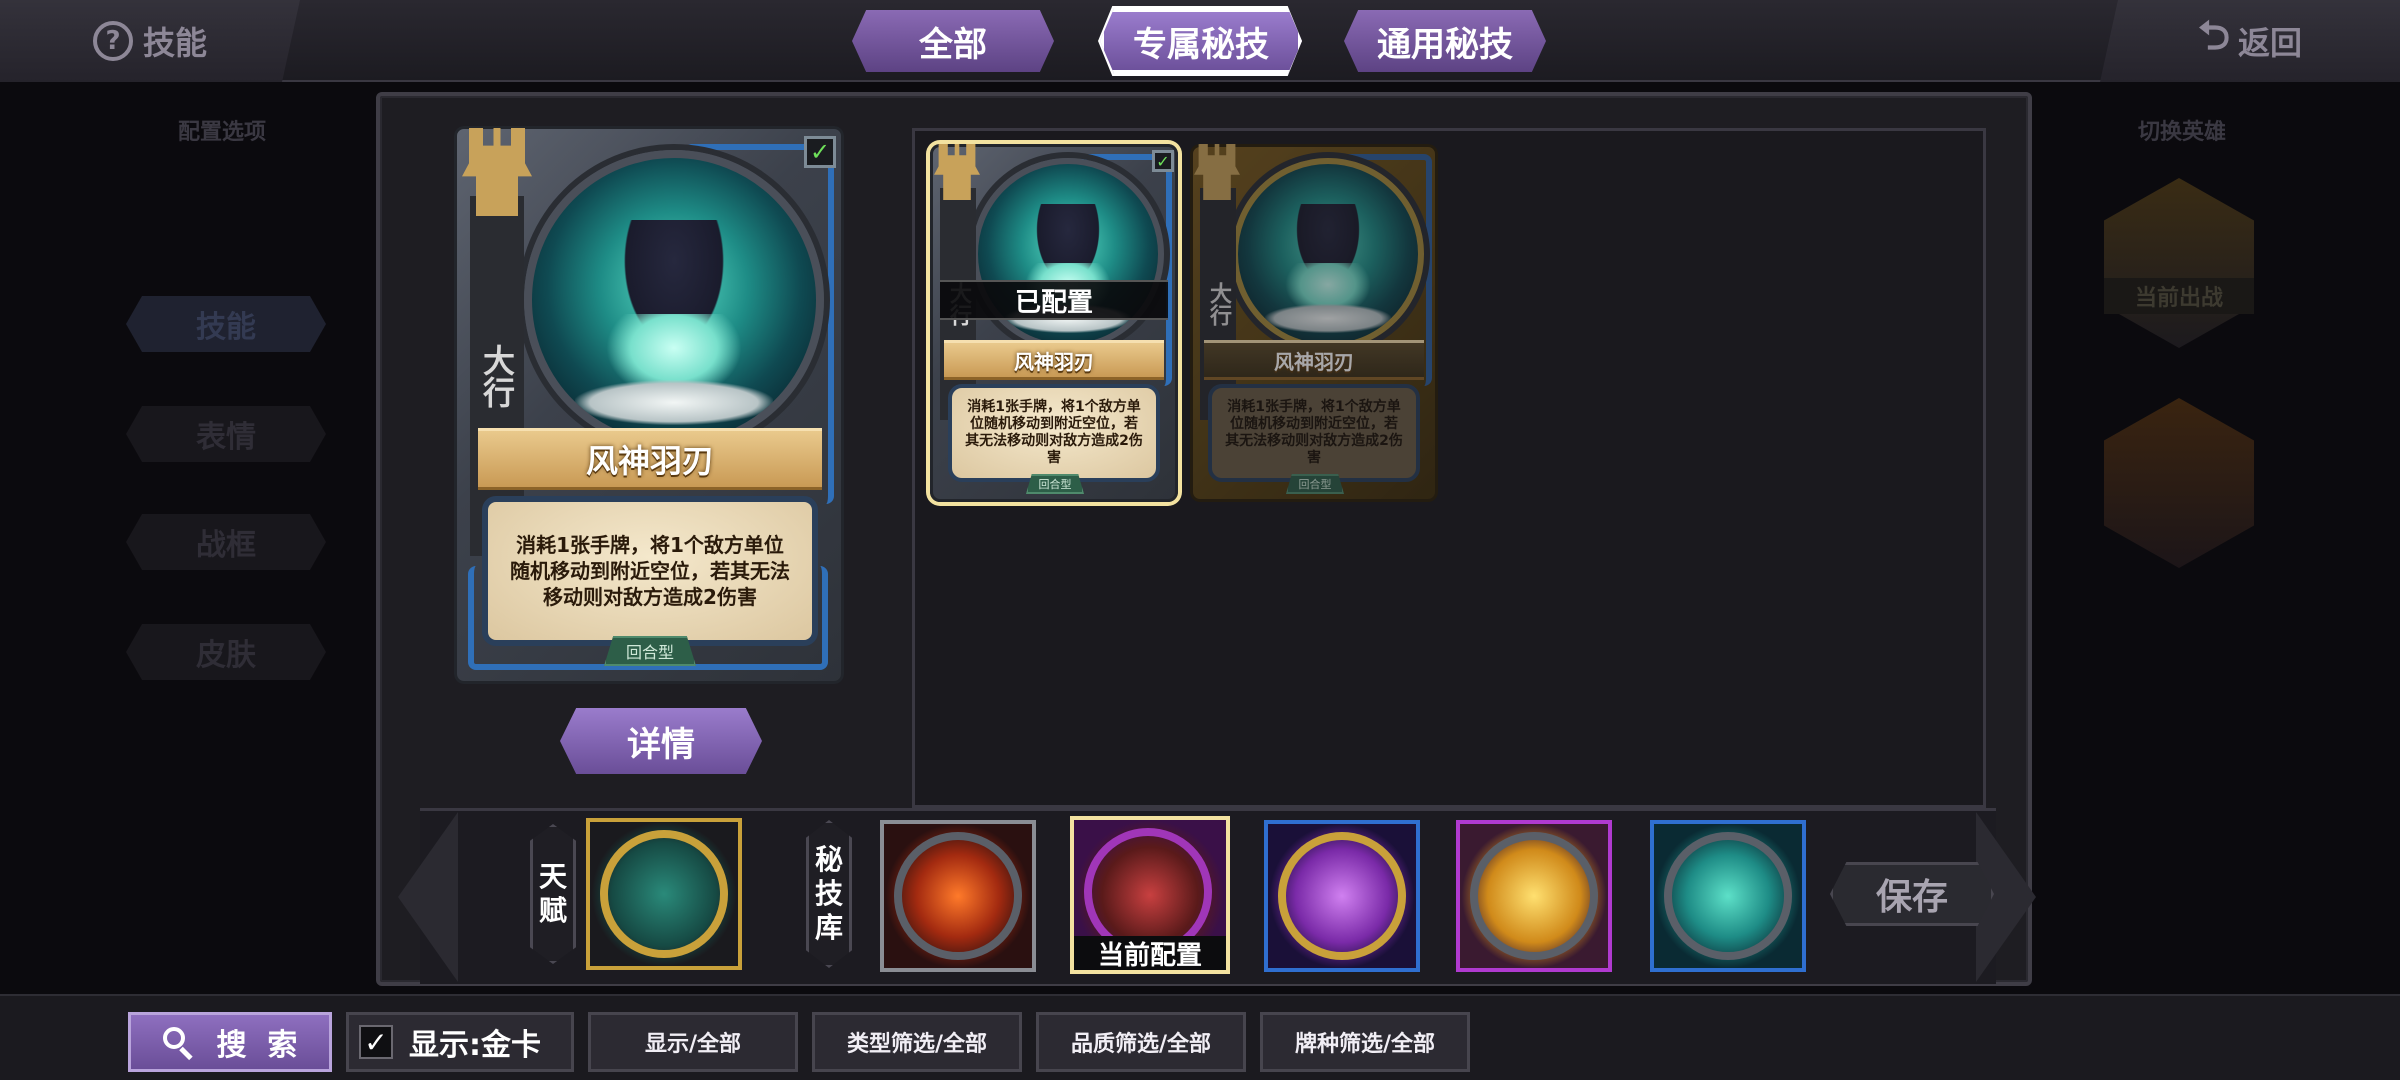 The image size is (2400, 1080). What do you see at coordinates (1150, 895) in the screenshot?
I see `skill-slot-current: 当前配置` at bounding box center [1150, 895].